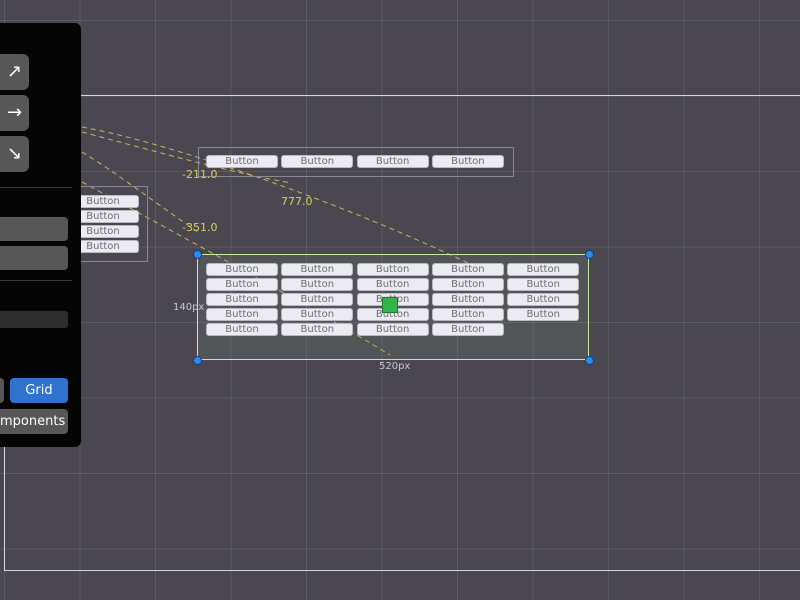  I want to click on resize-handle-bottom-right, so click(589, 360).